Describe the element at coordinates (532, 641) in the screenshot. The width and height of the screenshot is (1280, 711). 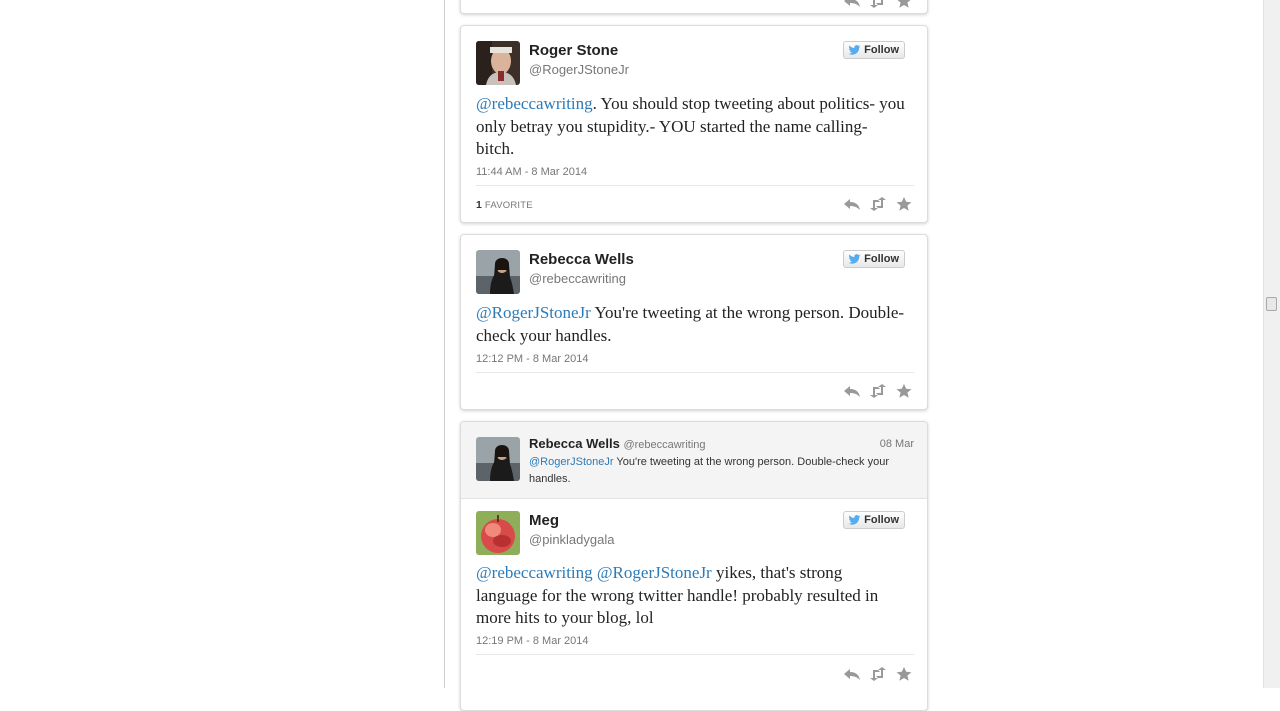
I see `tweet-timestamp: 12:19 PM - 8 Mar 2014` at that location.